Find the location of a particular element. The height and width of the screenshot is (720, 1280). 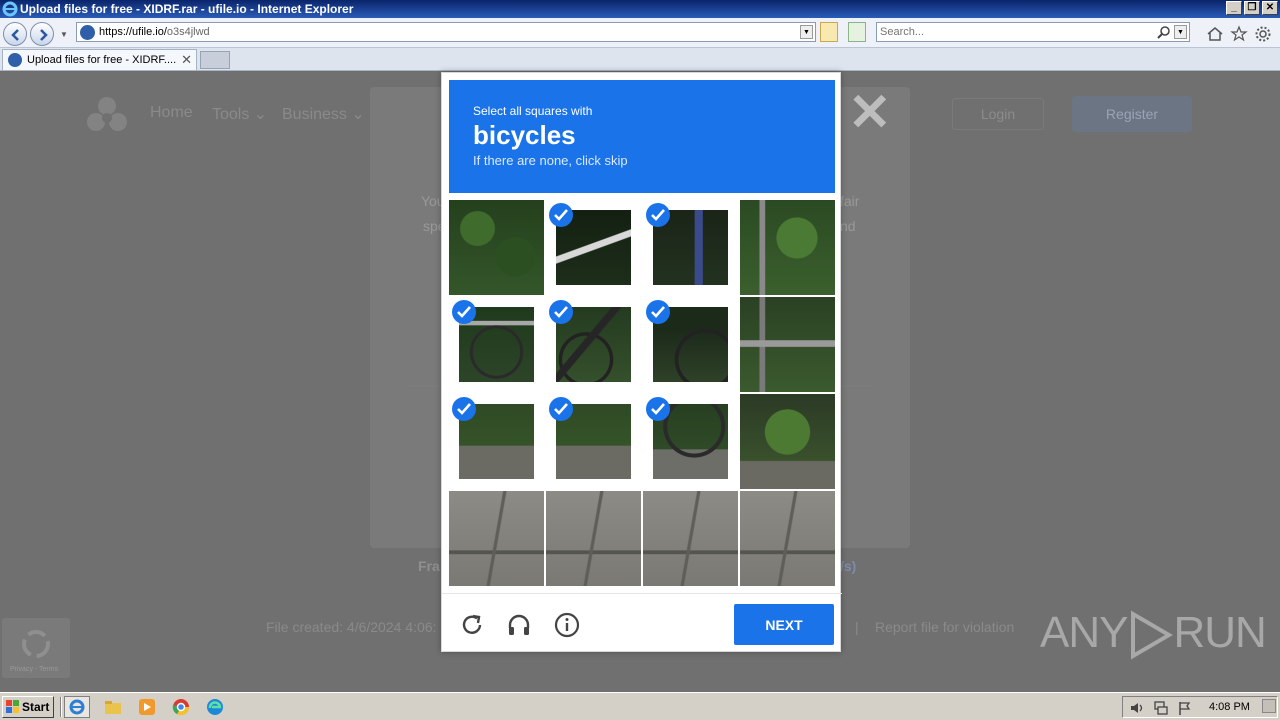

nav-home: Home is located at coordinates (171, 113).